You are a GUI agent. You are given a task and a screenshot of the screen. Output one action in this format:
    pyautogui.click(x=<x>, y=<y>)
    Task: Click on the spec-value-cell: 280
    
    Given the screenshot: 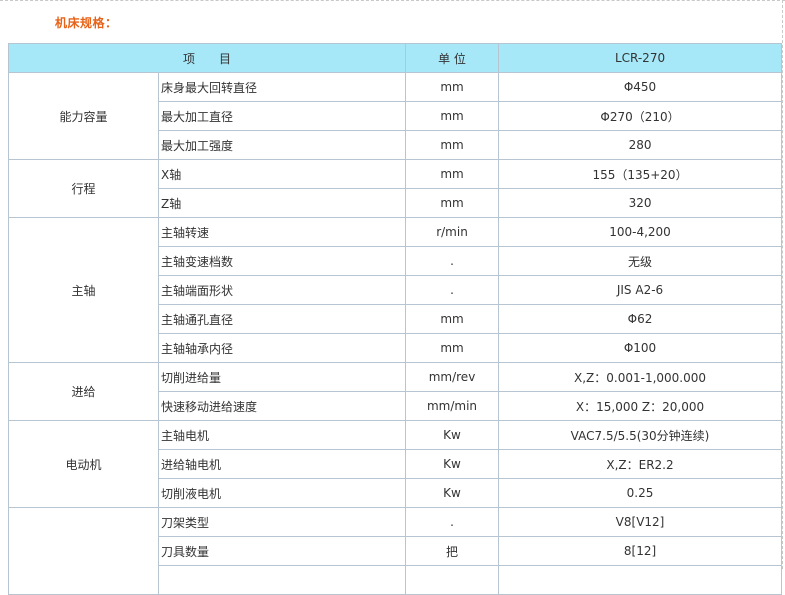 What is the action you would take?
    pyautogui.click(x=640, y=145)
    